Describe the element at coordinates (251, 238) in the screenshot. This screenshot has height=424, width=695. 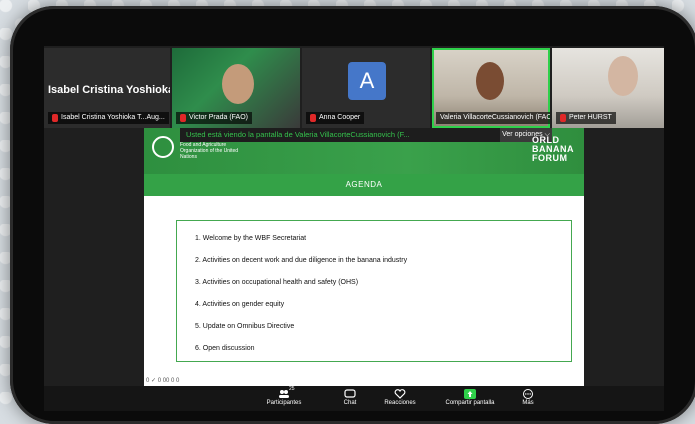
I see `agenda-item: 1. Welcome by the WBF Secretariat` at that location.